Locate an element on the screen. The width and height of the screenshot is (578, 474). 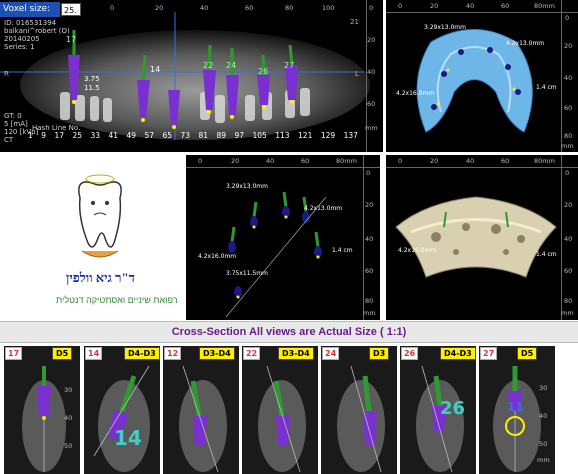
position-tick: 25 is located at coordinates (77, 135).